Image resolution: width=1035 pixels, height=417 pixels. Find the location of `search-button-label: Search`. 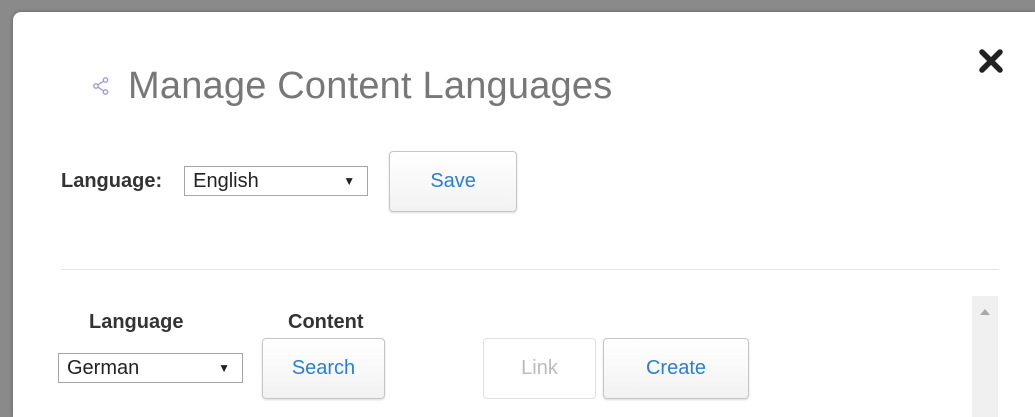

search-button-label: Search is located at coordinates (323, 368).